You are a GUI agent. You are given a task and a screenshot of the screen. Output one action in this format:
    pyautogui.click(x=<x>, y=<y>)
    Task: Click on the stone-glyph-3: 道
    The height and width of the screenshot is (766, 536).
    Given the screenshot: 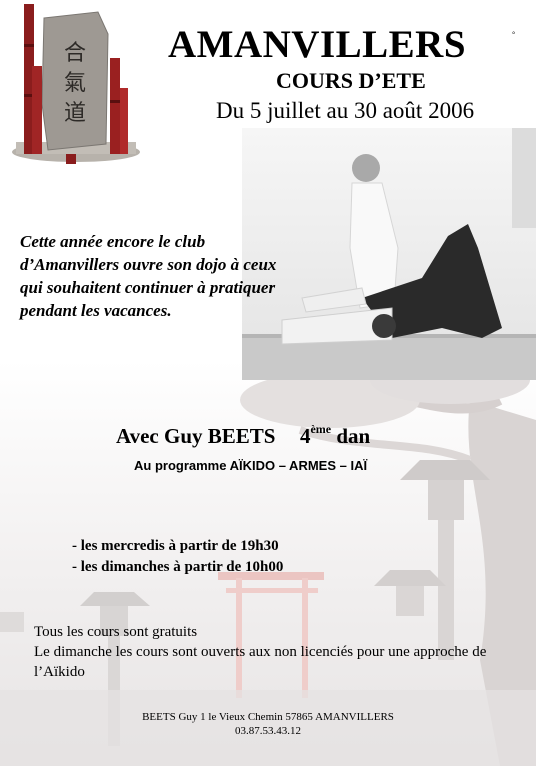 What is the action you would take?
    pyautogui.click(x=75, y=112)
    